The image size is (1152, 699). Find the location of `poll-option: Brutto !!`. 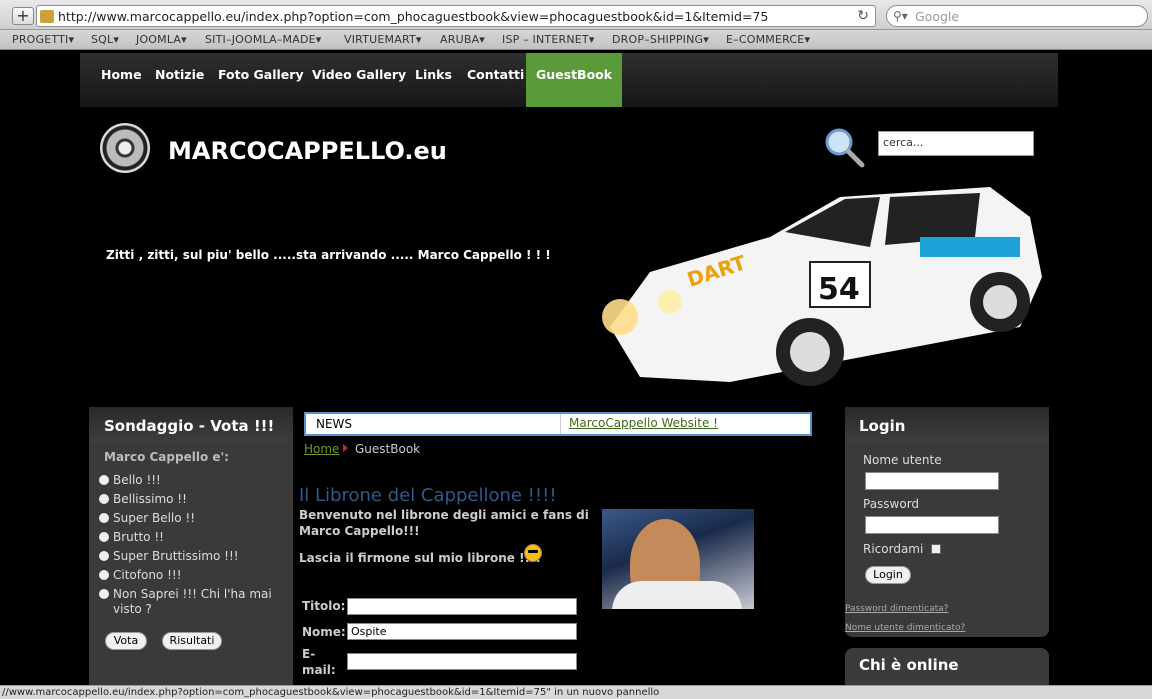

poll-option: Brutto !! is located at coordinates (131, 537).